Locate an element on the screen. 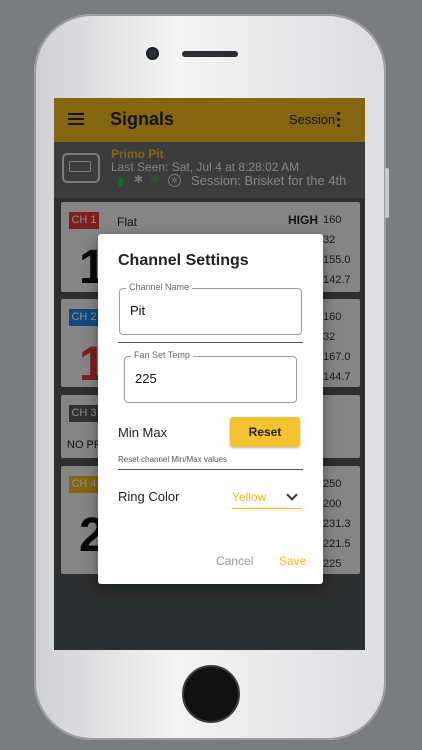  field-label: Fan Set Temp is located at coordinates (162, 355).